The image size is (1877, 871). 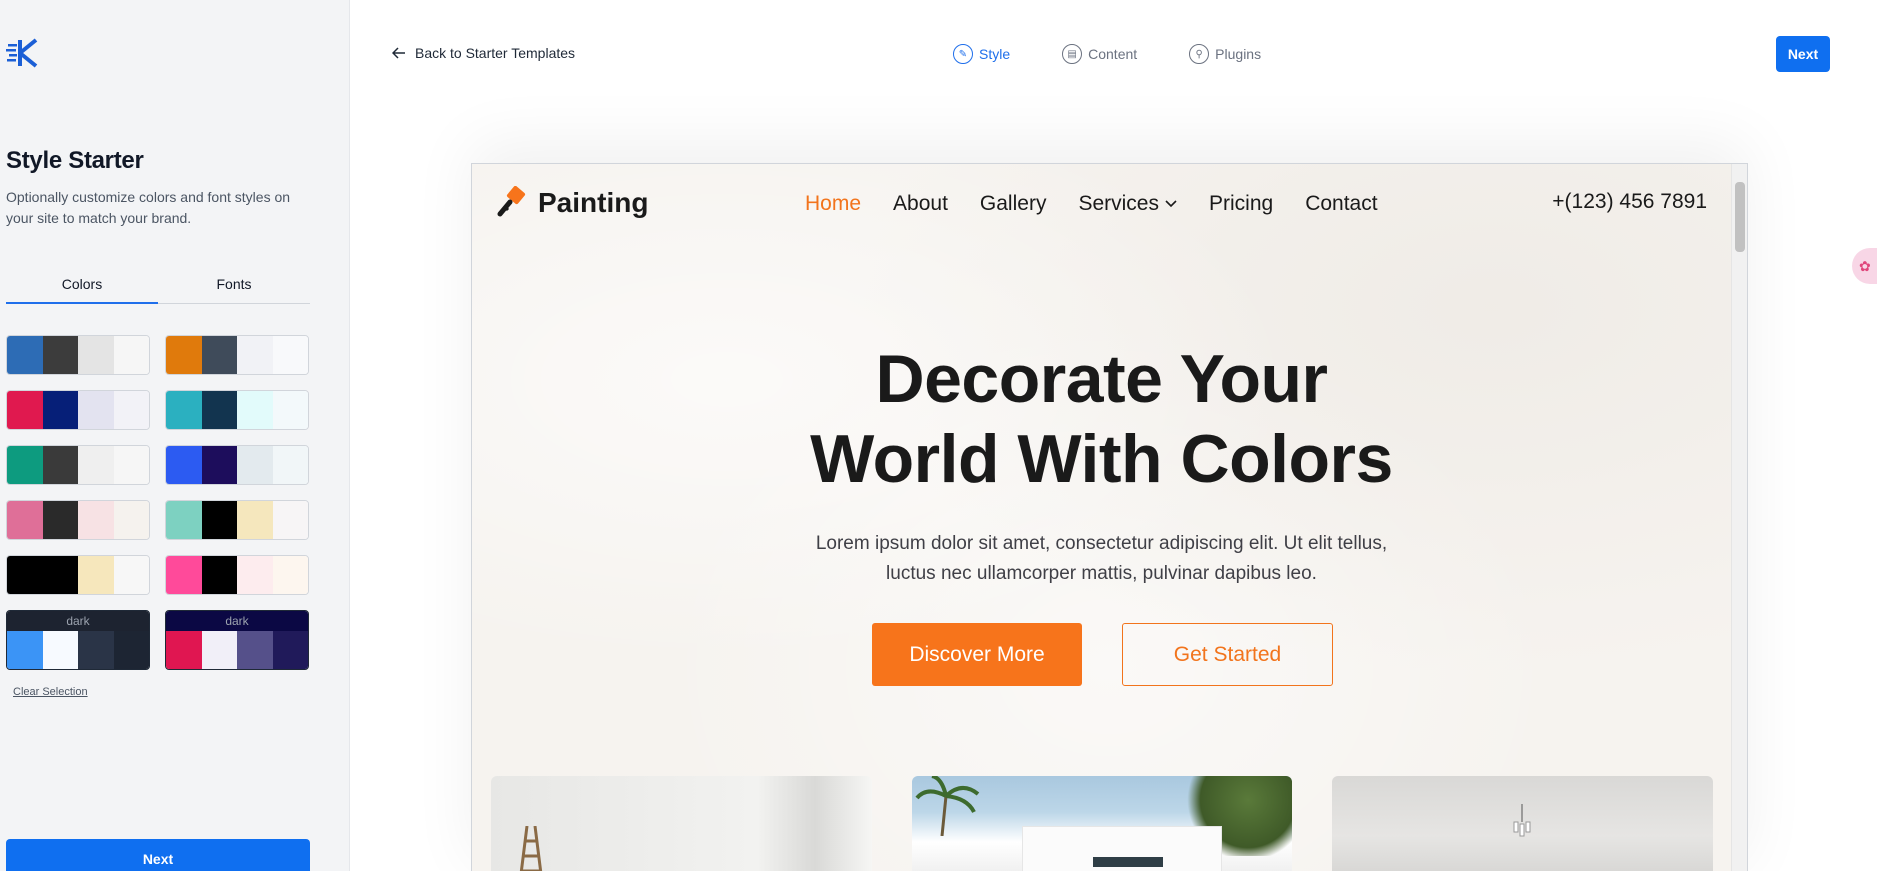 I want to click on brush-icon: ✎, so click(x=963, y=54).